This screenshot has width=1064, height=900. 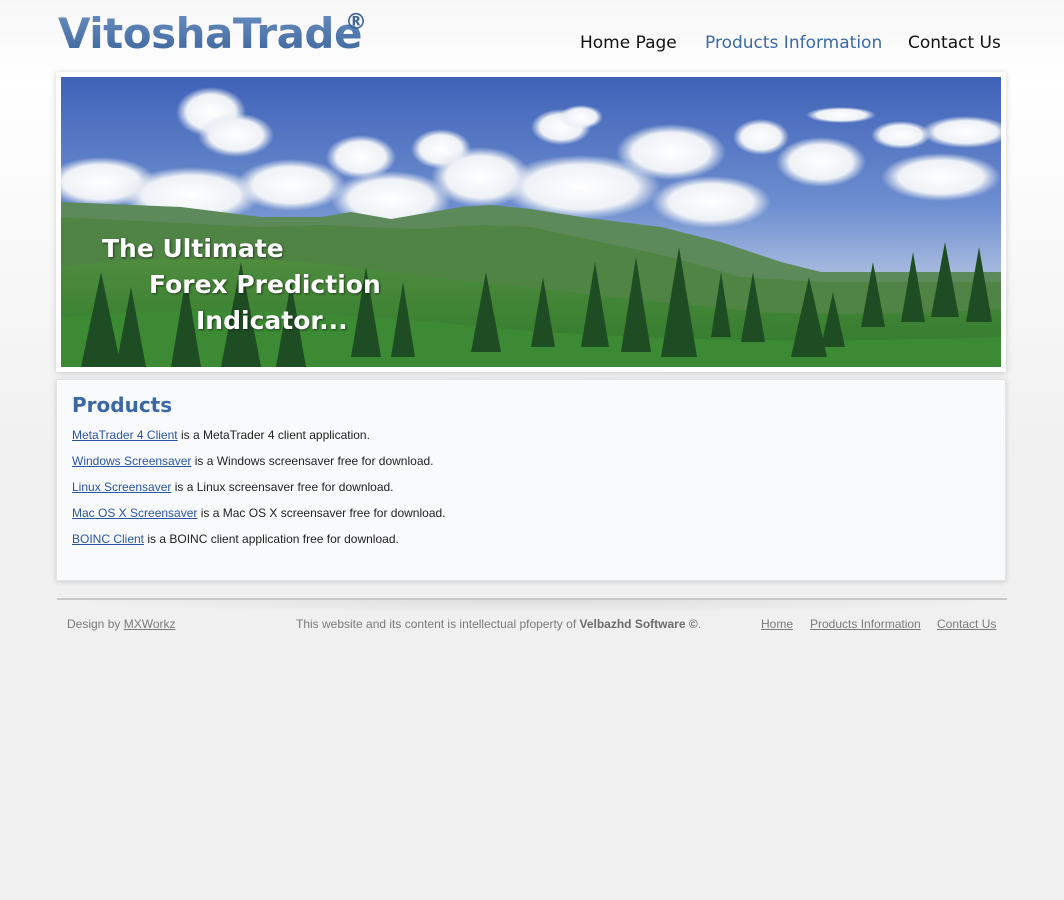 What do you see at coordinates (193, 248) in the screenshot?
I see `banner-headline-line-1: The Ultimate` at bounding box center [193, 248].